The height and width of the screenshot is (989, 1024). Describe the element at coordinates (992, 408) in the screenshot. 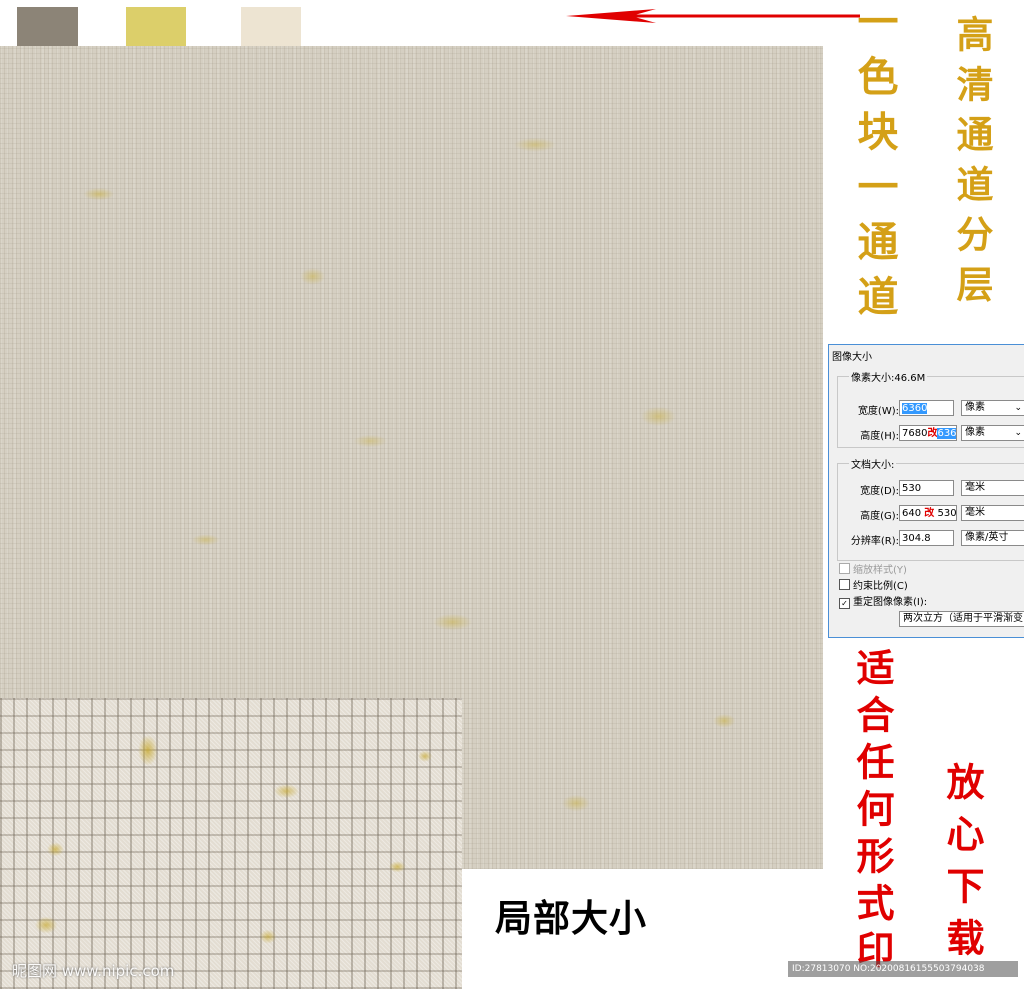

I see `pixel-width-unit-select: 像素 ⌄` at that location.